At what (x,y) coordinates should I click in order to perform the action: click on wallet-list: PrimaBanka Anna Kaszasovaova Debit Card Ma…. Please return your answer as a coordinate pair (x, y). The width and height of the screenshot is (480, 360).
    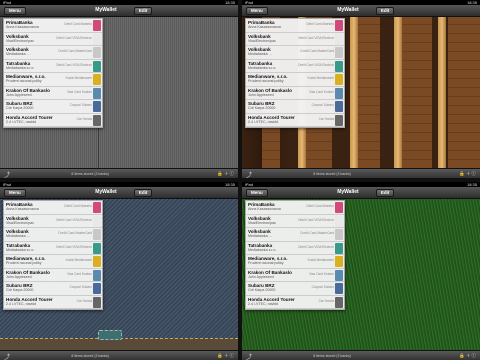
    Looking at the image, I should click on (295, 73).